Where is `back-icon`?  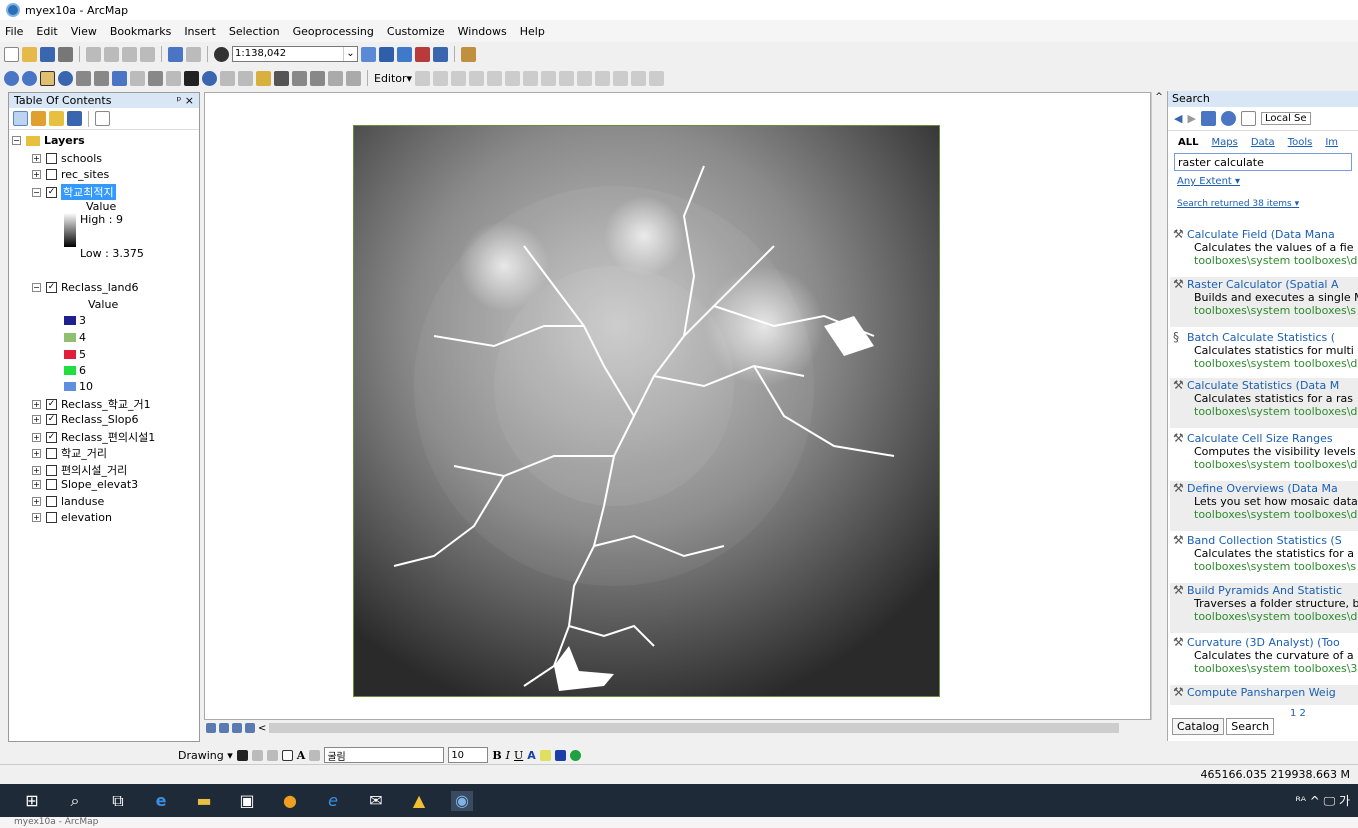
back-icon is located at coordinates (119, 78).